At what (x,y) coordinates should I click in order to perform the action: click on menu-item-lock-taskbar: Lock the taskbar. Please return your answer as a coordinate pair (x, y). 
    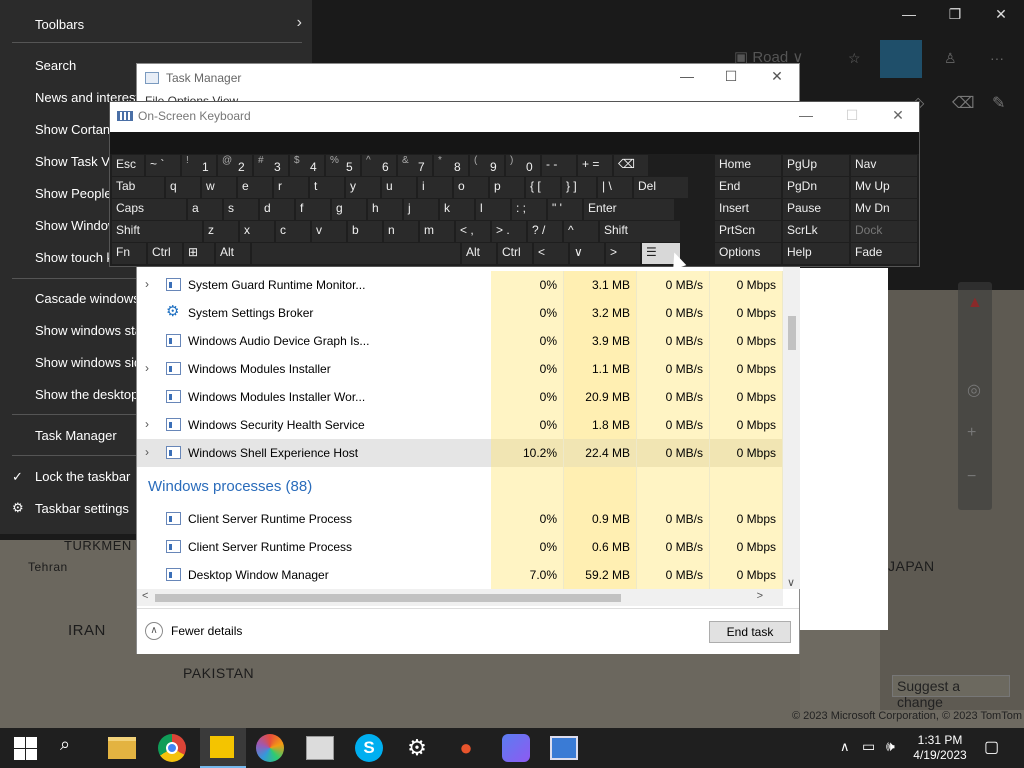
    Looking at the image, I should click on (82, 476).